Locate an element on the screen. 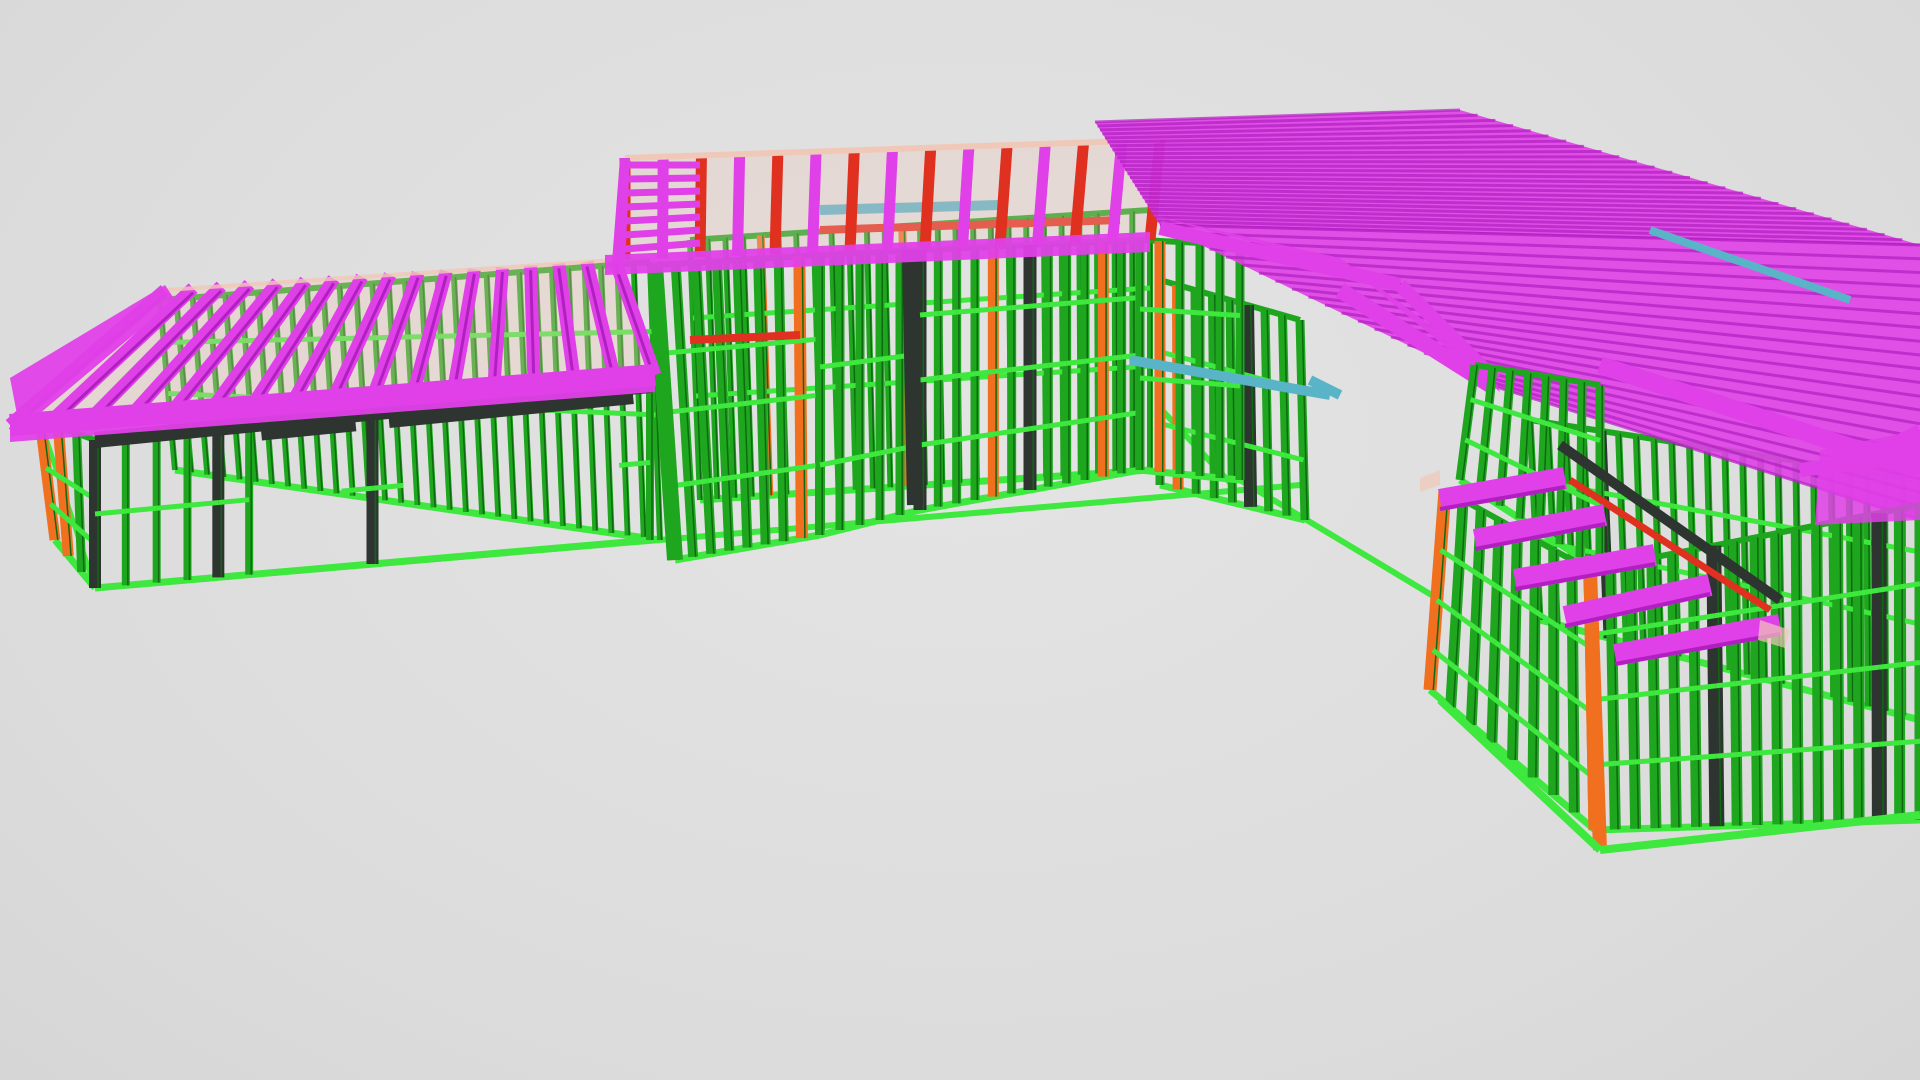  jamb-stud is located at coordinates (1160, 356).